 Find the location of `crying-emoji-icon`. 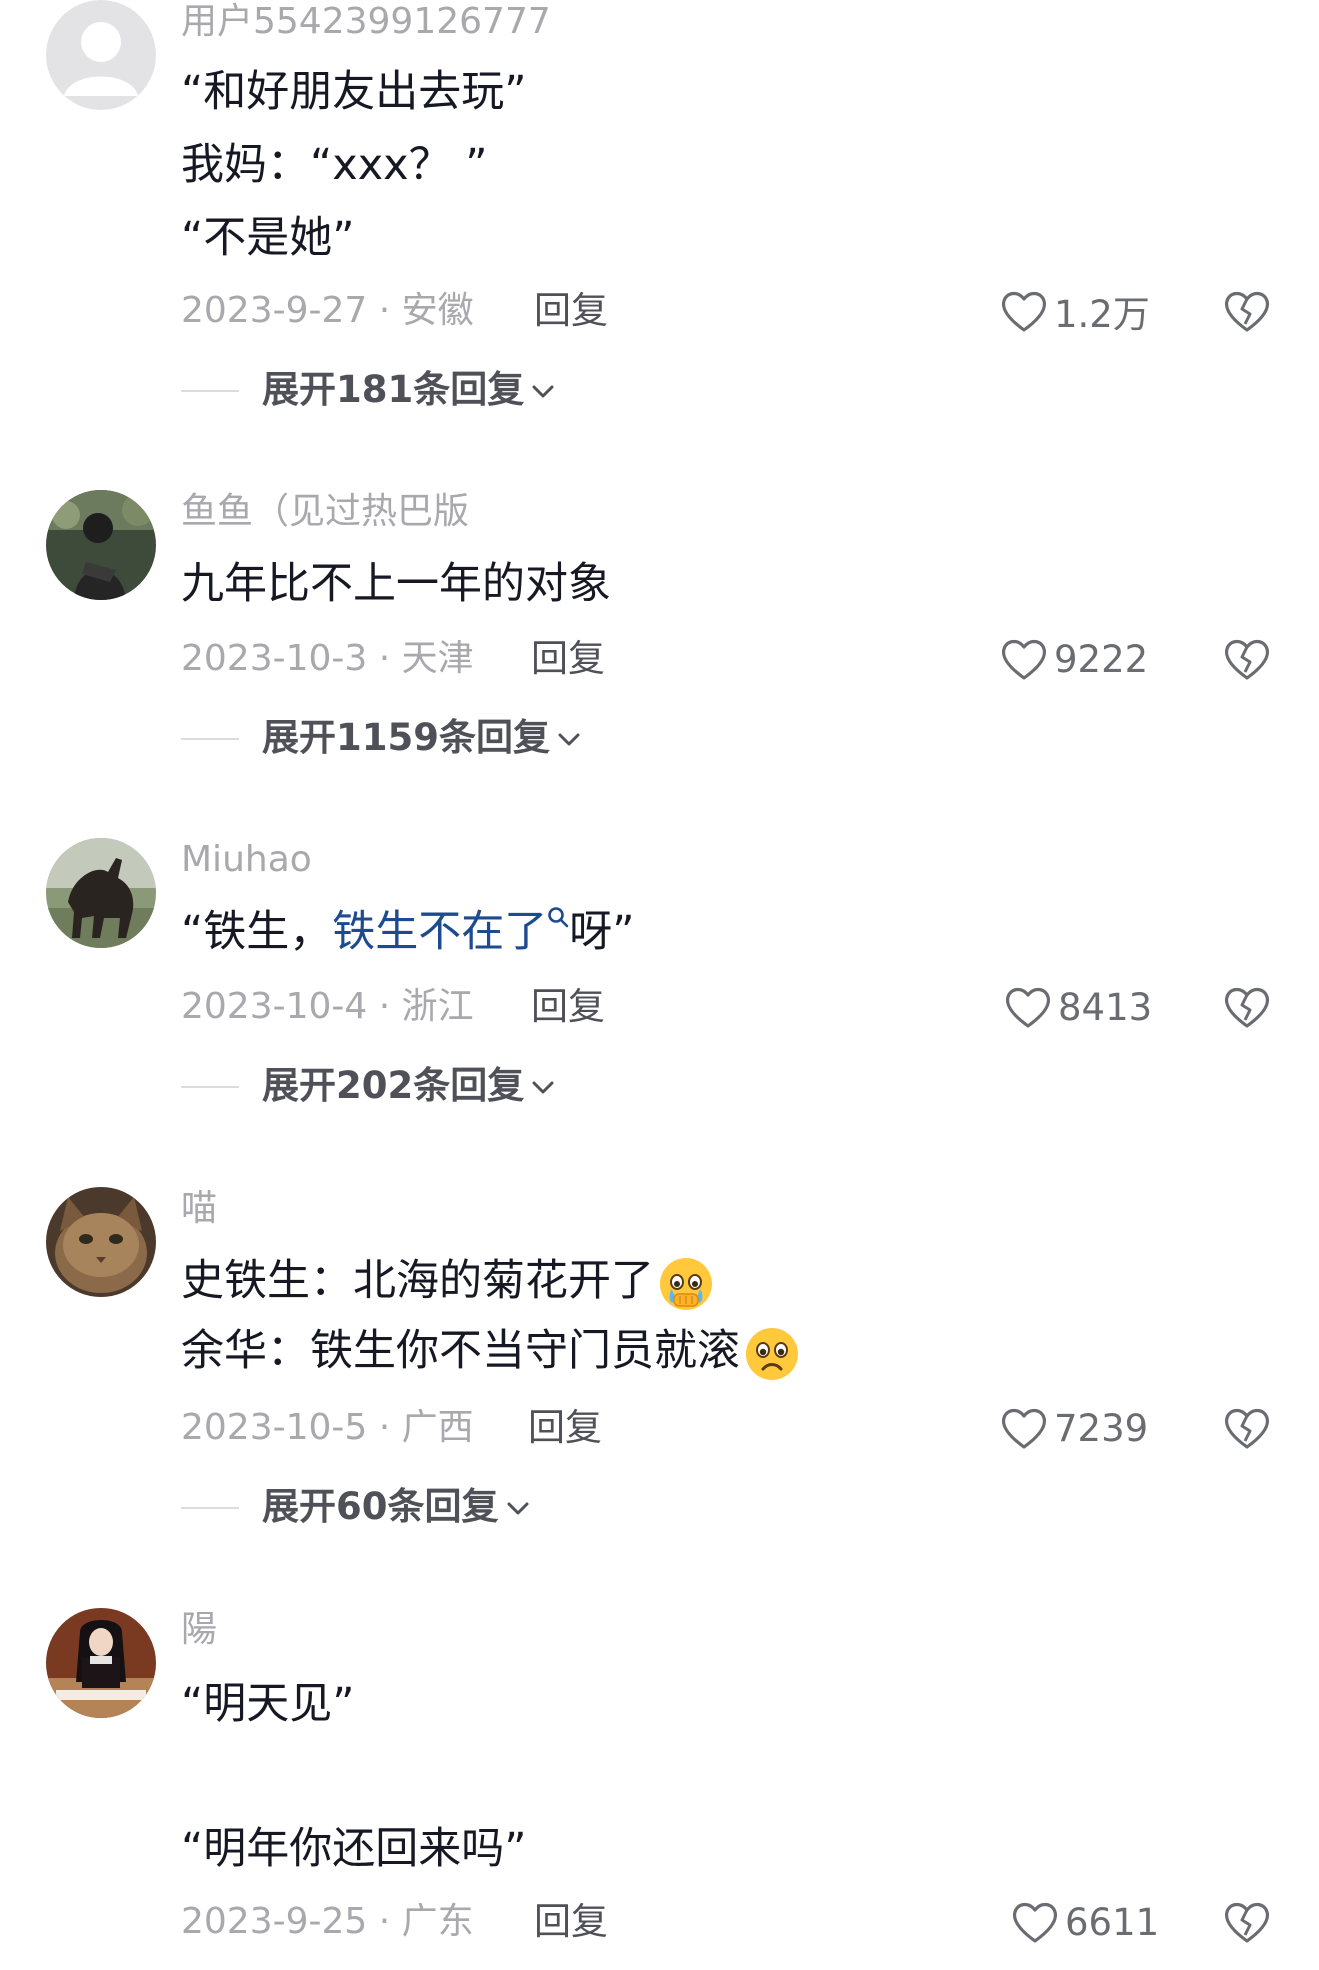

crying-emoji-icon is located at coordinates (686, 1283).